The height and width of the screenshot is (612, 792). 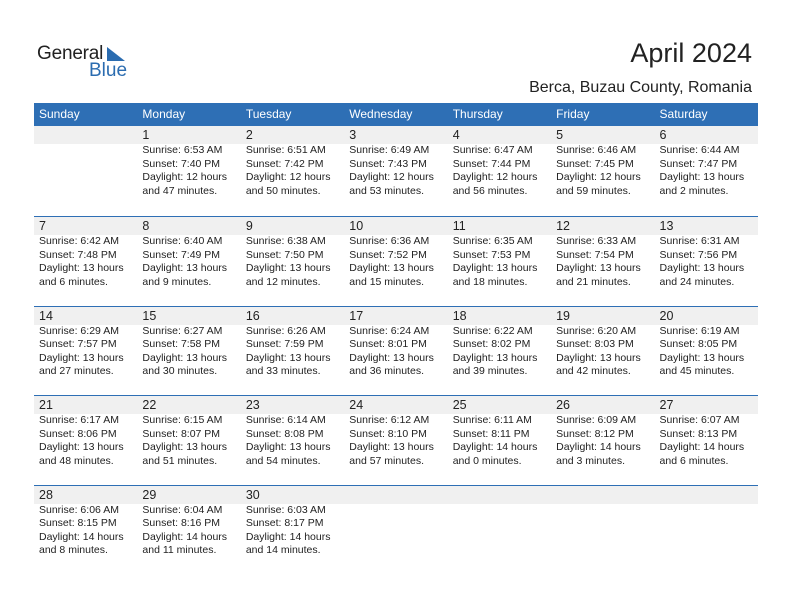 What do you see at coordinates (492, 330) in the screenshot?
I see `sunrise-time: Sunrise: 6:22 AM` at bounding box center [492, 330].